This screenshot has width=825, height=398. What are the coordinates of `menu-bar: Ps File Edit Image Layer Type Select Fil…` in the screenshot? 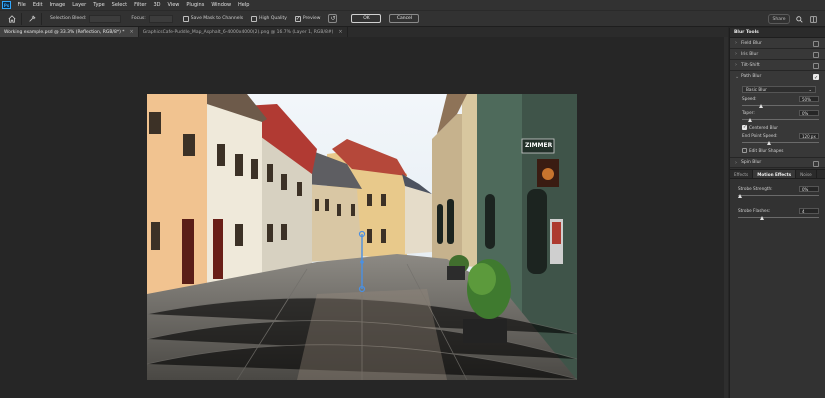 It's located at (412, 5).